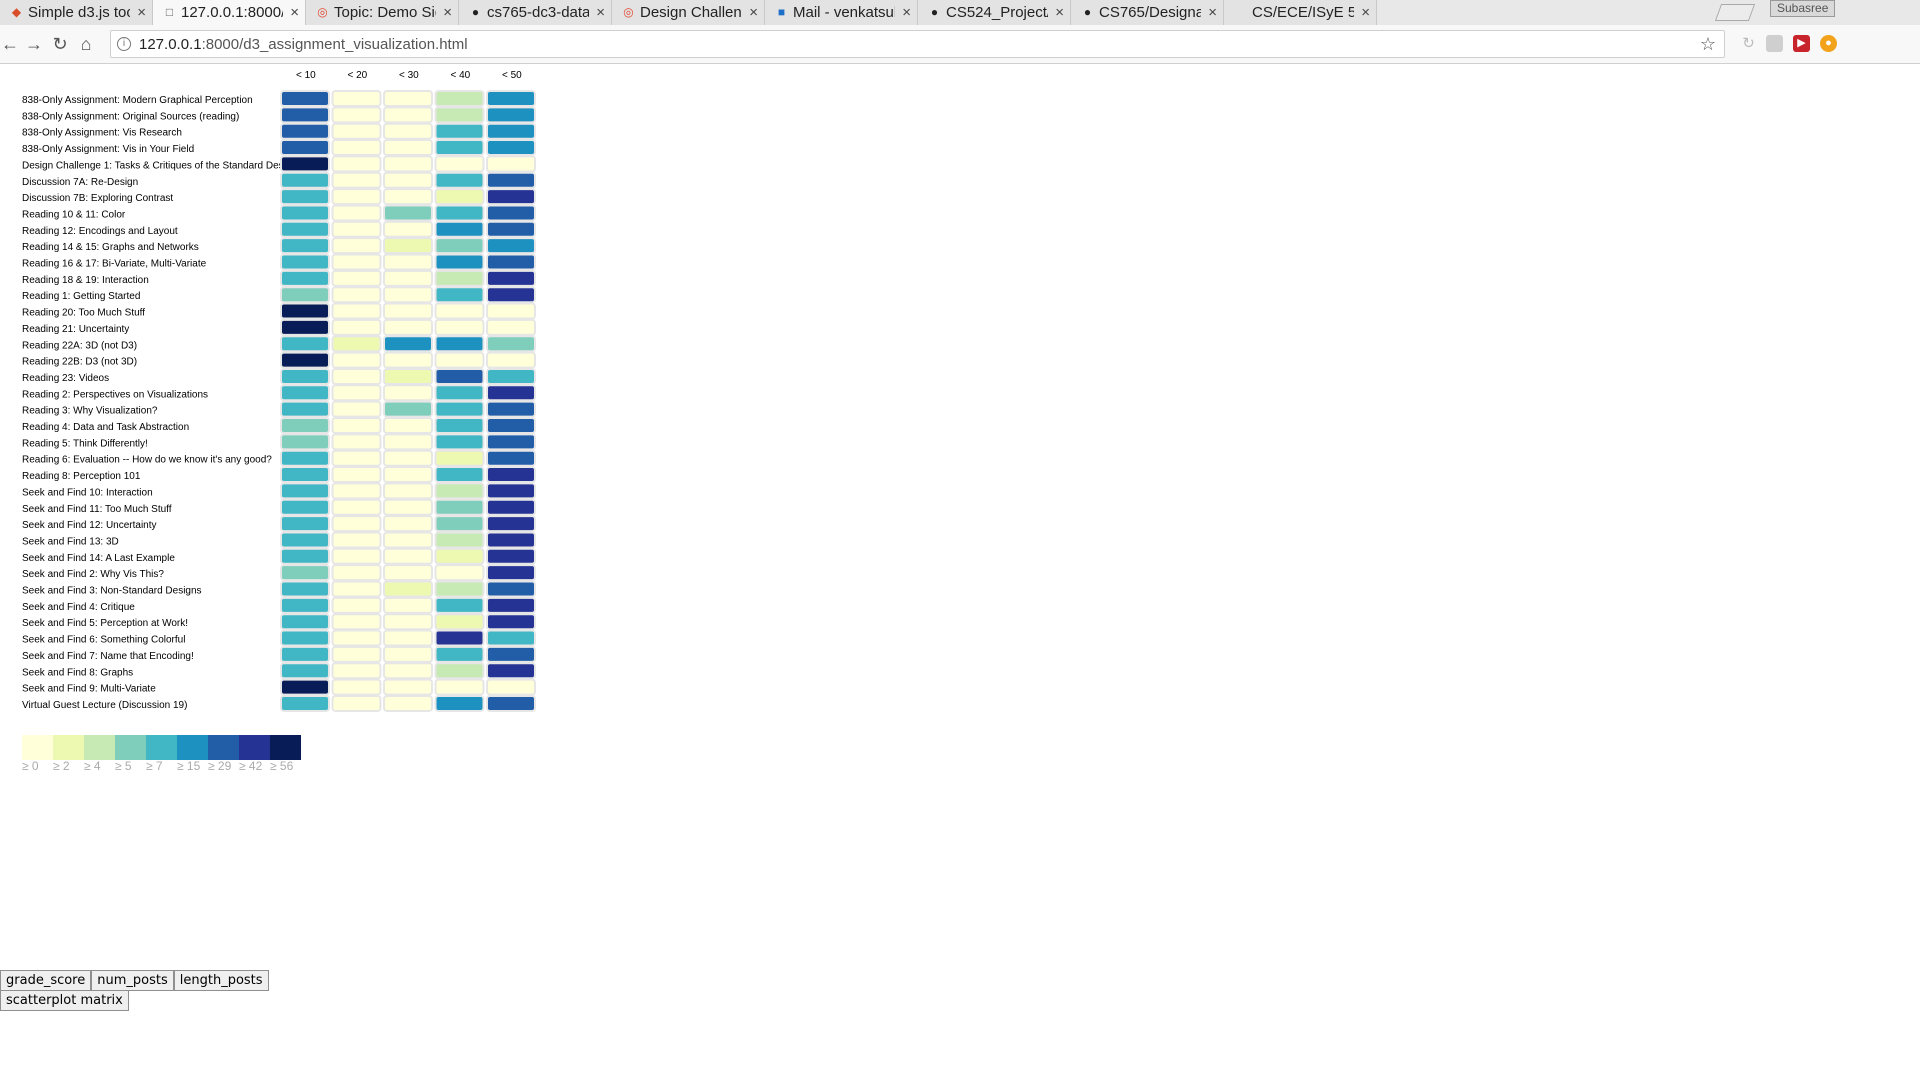 Image resolution: width=1920 pixels, height=1080 pixels. What do you see at coordinates (76, 12) in the screenshot?
I see `browser-tab: ◆ Simple d3.js tooltip ×` at bounding box center [76, 12].